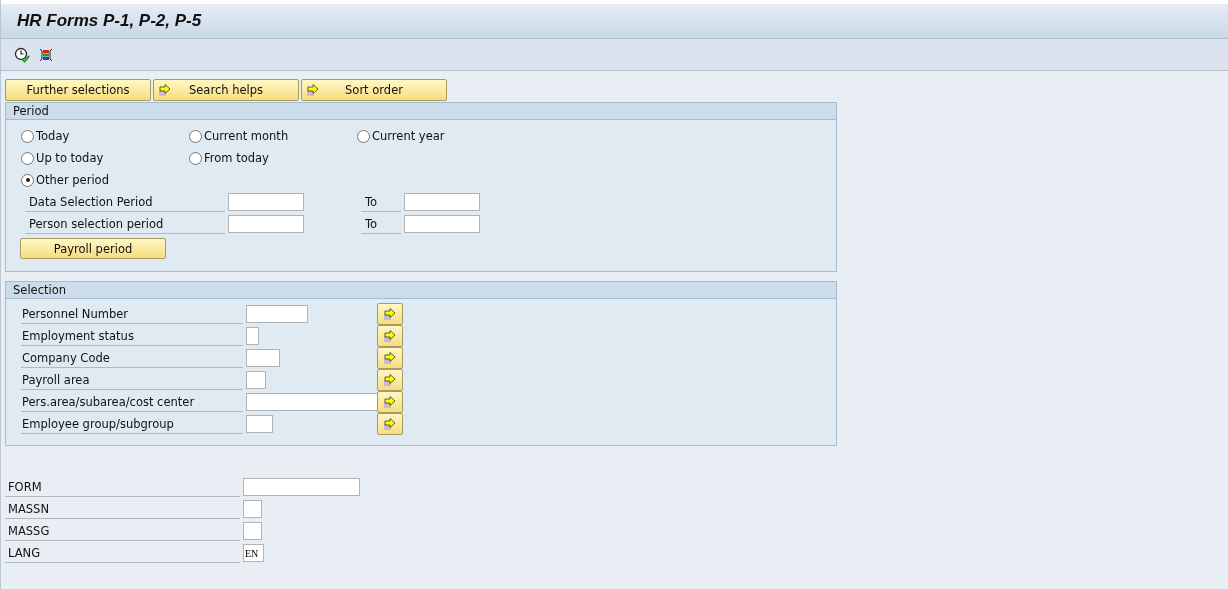  Describe the element at coordinates (132, 336) in the screenshot. I see `field-label: Employment status` at that location.